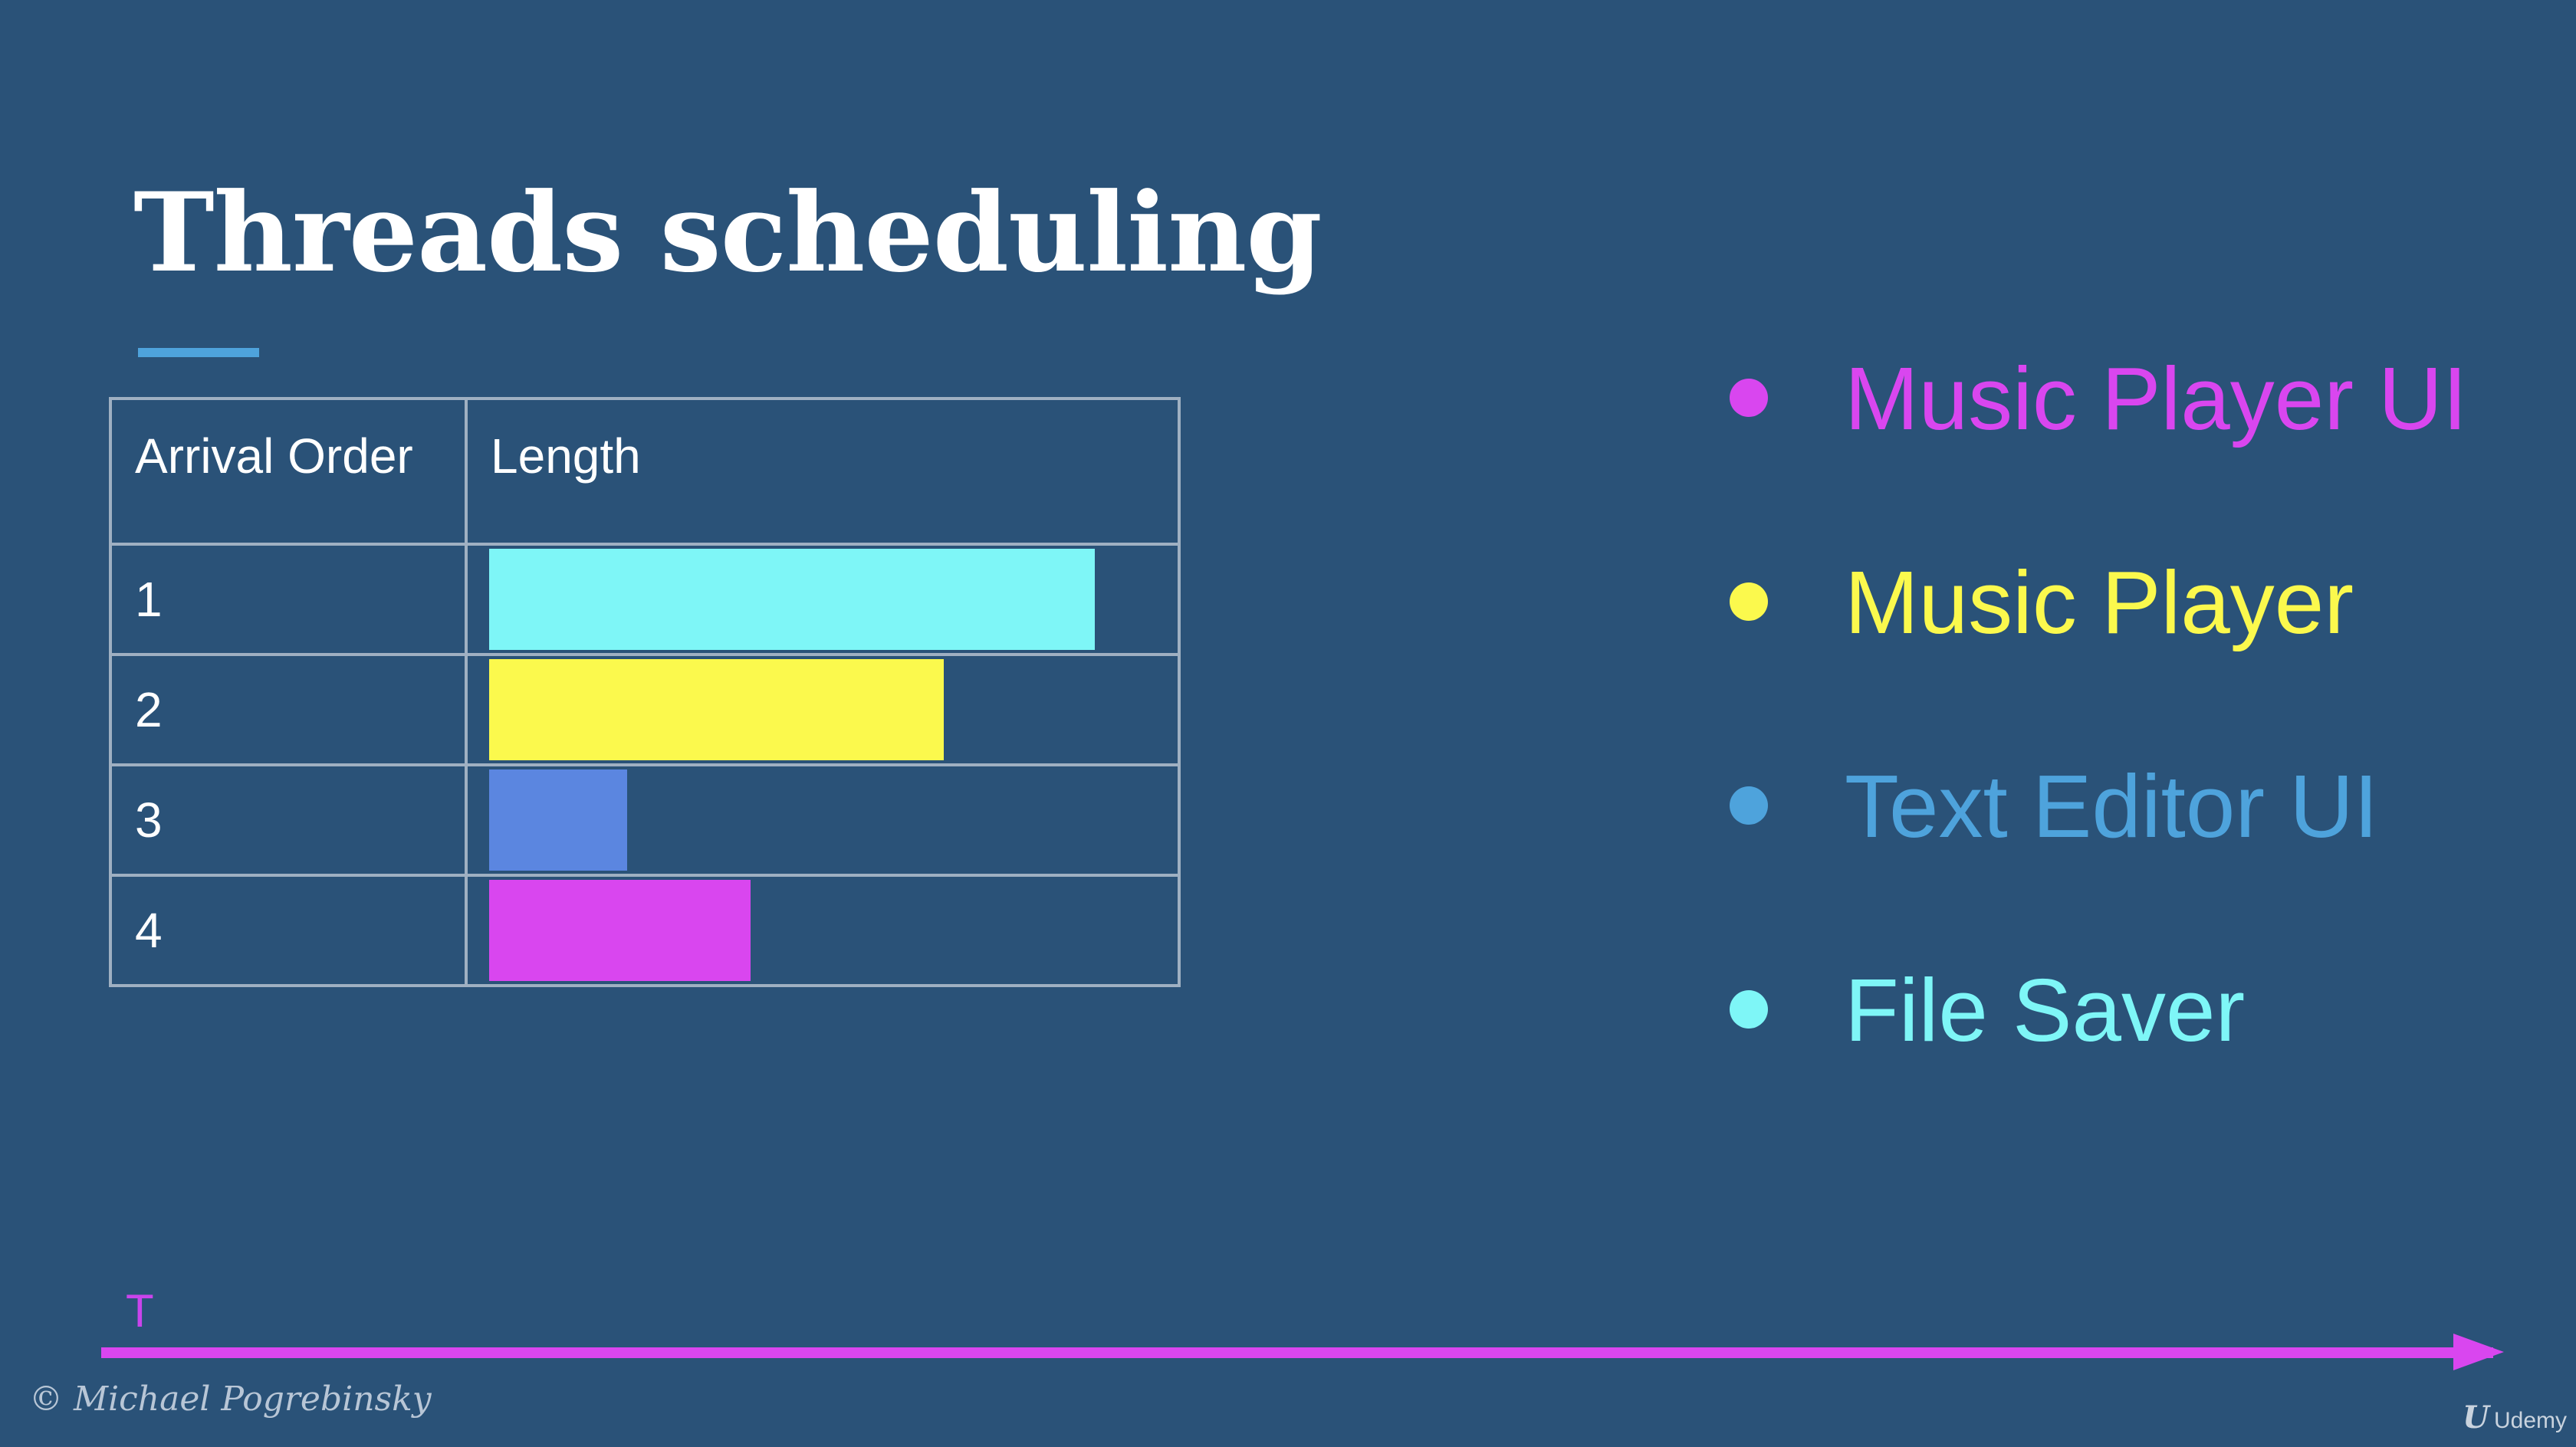  Describe the element at coordinates (140, 1311) in the screenshot. I see `time-label: T` at that location.